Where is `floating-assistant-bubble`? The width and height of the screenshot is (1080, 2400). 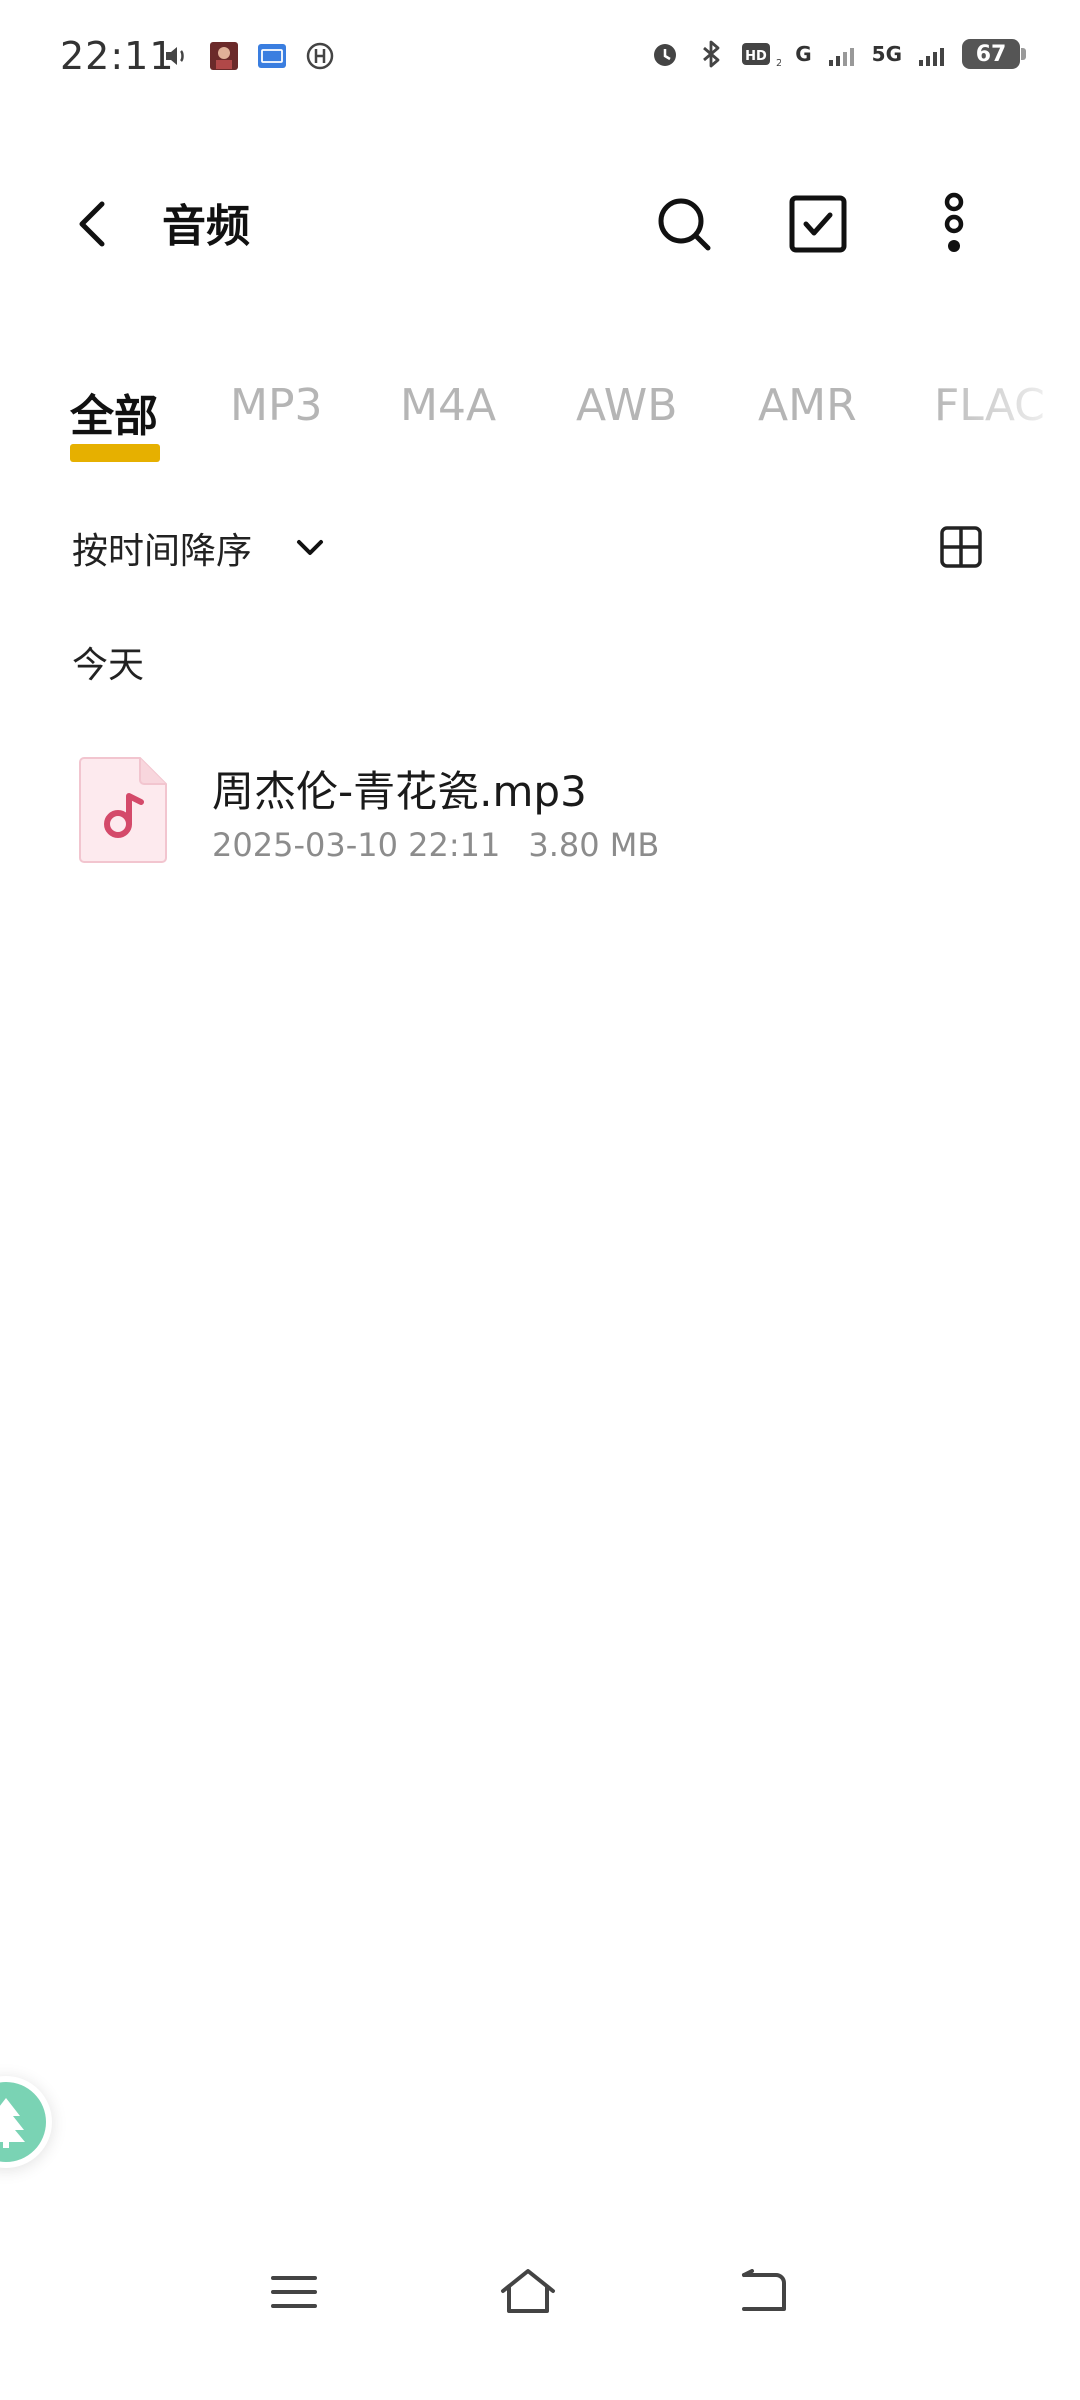
floating-assistant-bubble is located at coordinates (26, 2122).